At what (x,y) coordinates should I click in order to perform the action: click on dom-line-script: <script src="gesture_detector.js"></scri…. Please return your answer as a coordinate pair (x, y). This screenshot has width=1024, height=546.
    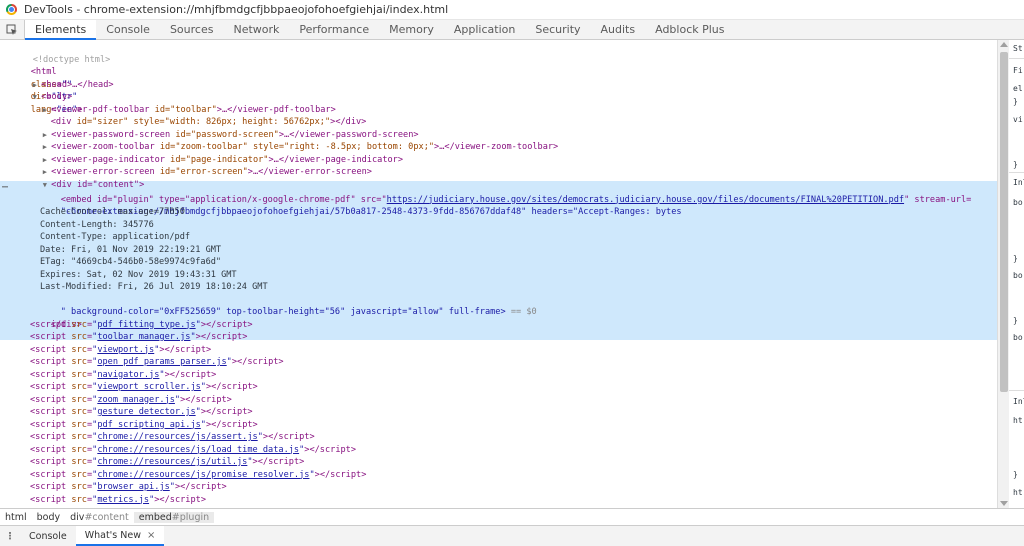
    Looking at the image, I should click on (141, 412).